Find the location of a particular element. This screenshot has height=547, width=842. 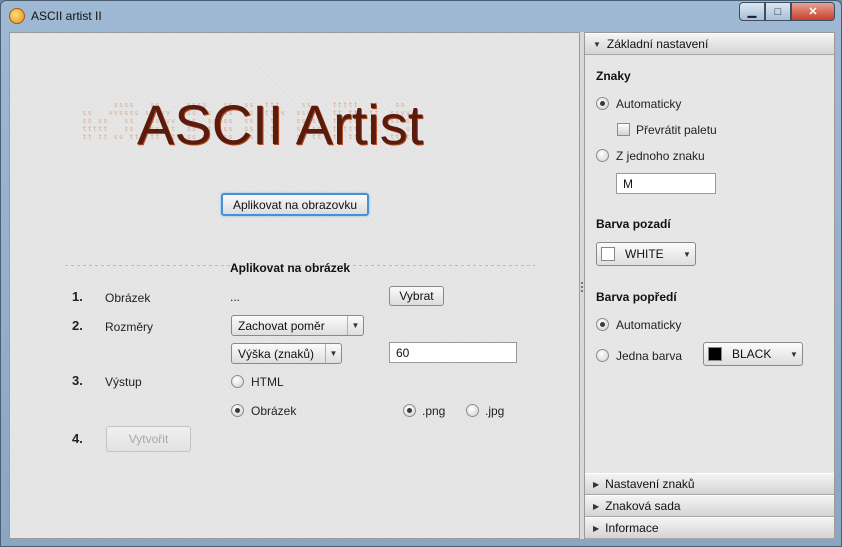

charset-header-label: Znaková sada is located at coordinates (643, 506).